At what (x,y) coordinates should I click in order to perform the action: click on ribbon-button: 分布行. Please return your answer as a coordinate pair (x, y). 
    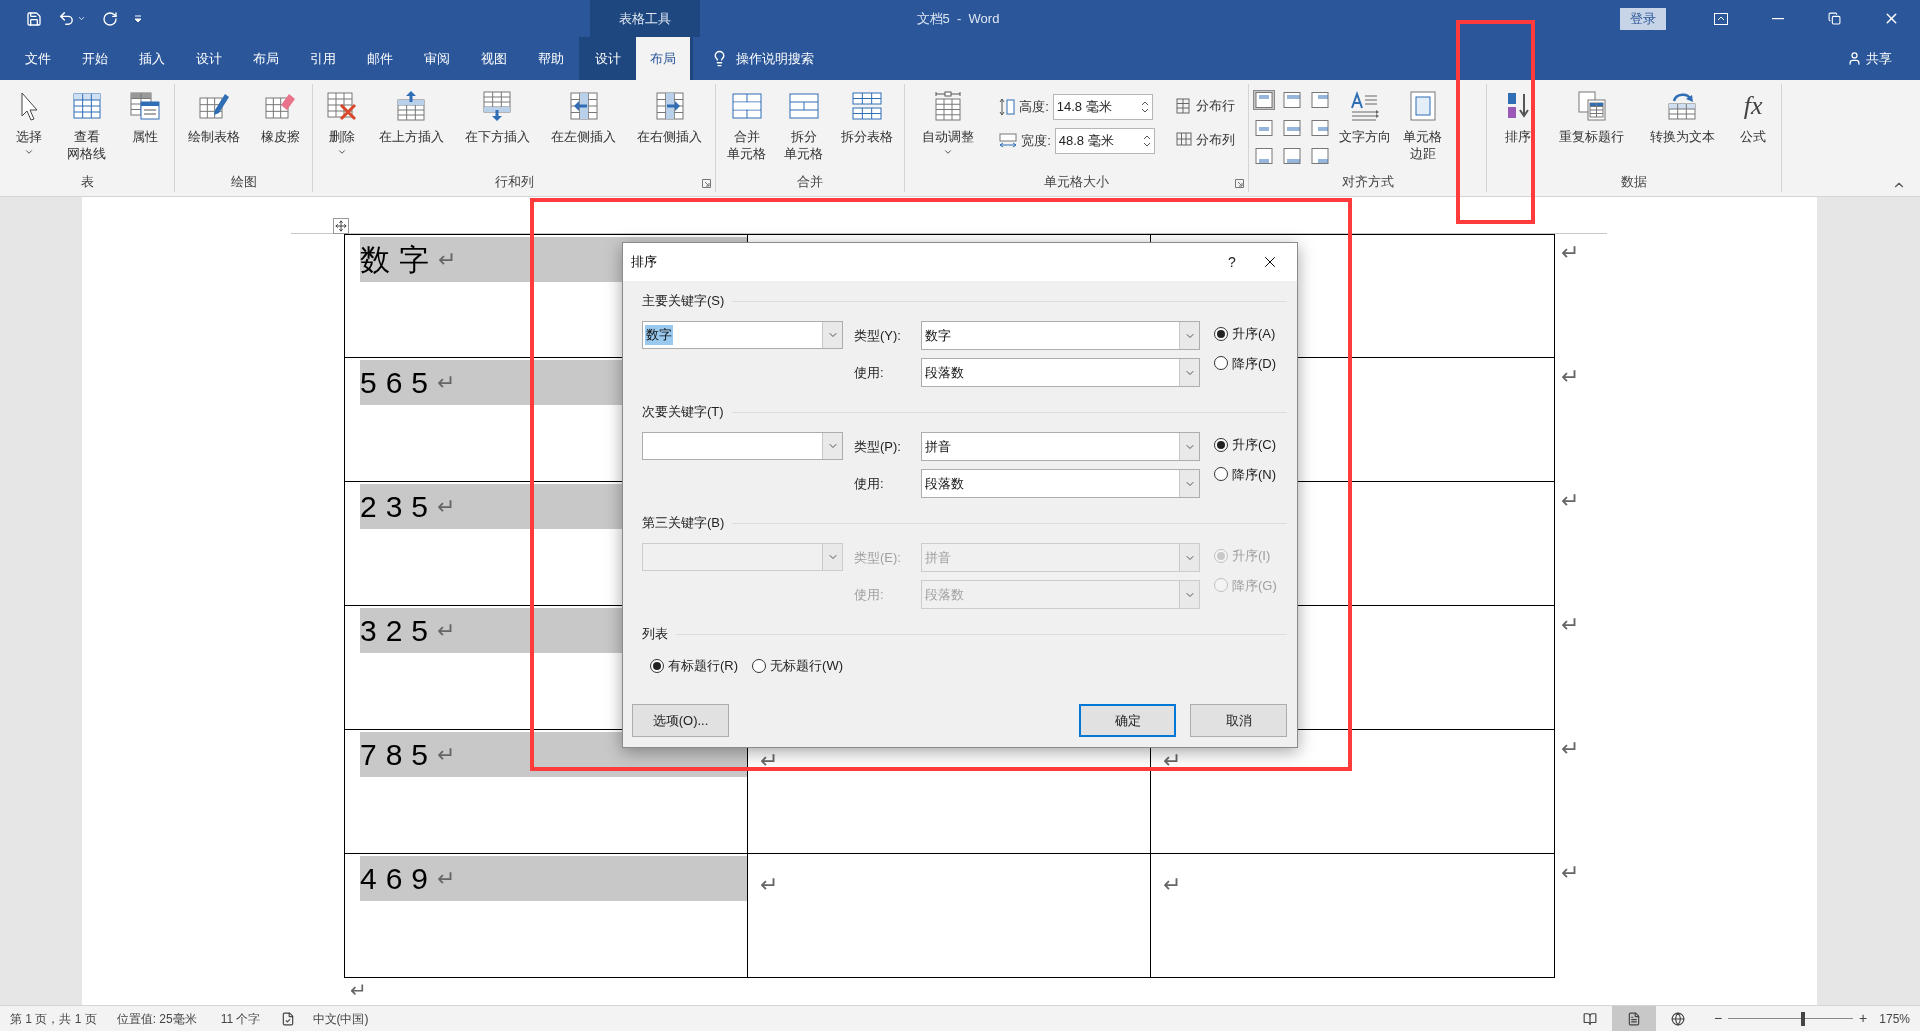
    Looking at the image, I should click on (1206, 106).